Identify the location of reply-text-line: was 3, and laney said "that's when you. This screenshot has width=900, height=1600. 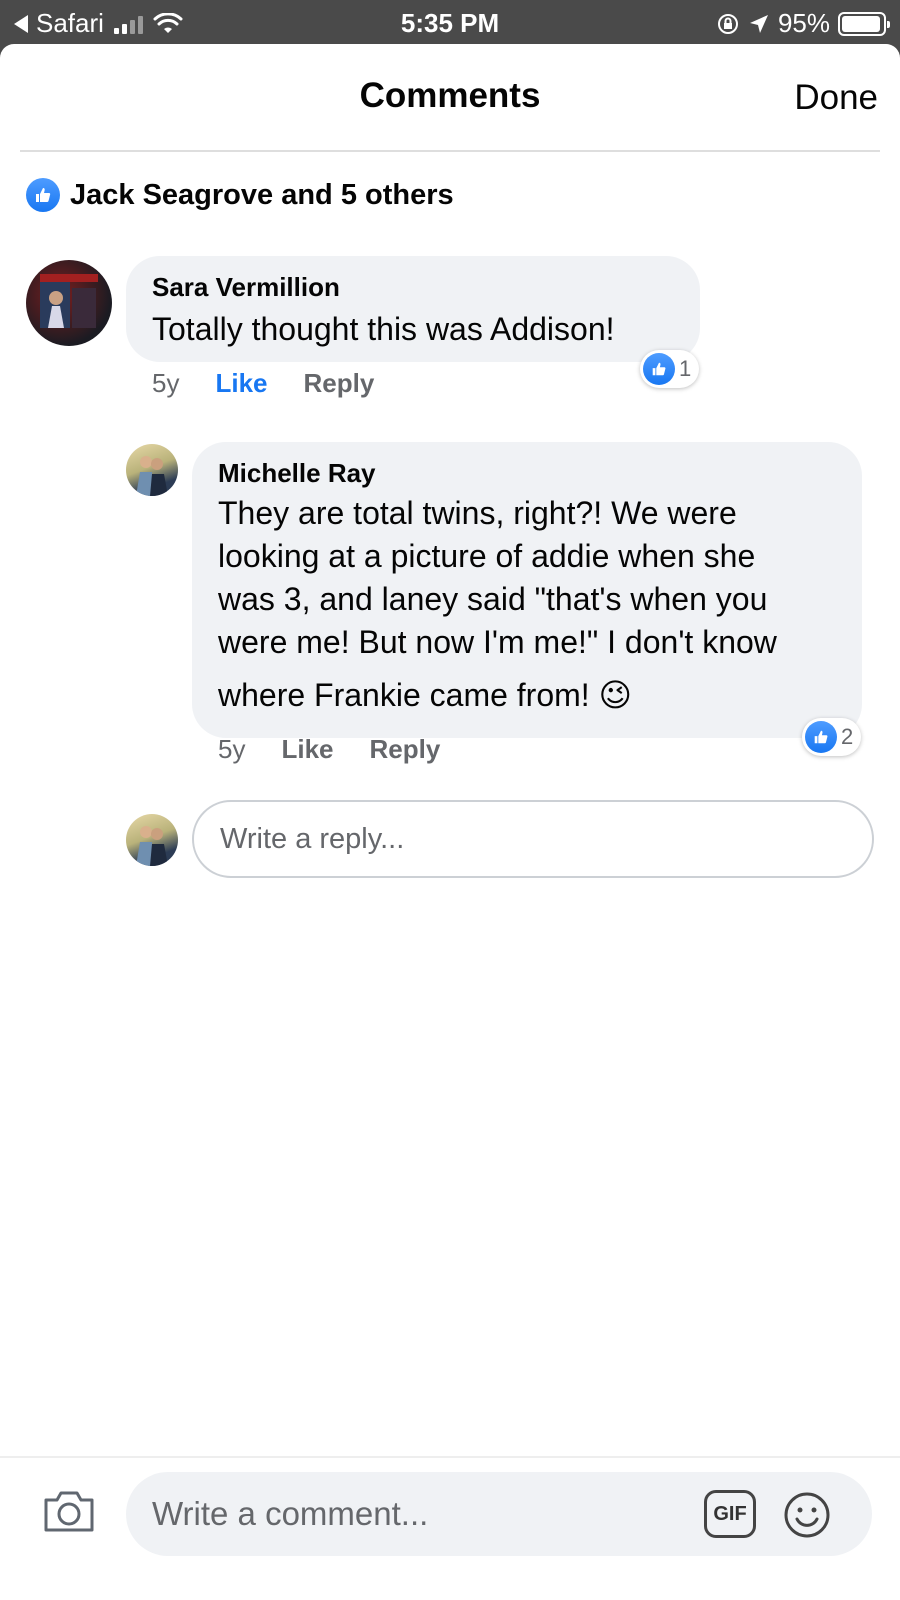
(493, 599).